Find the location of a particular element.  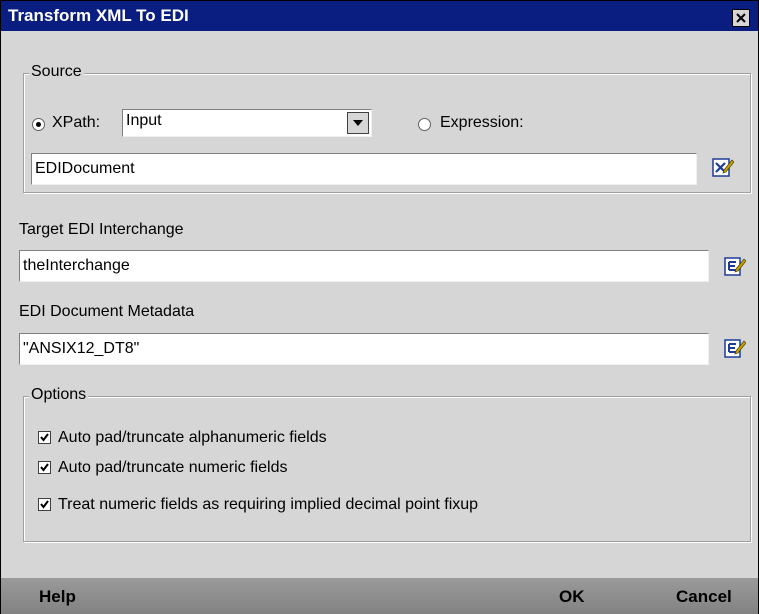

metadata-label: EDI Document Metadata is located at coordinates (107, 311).